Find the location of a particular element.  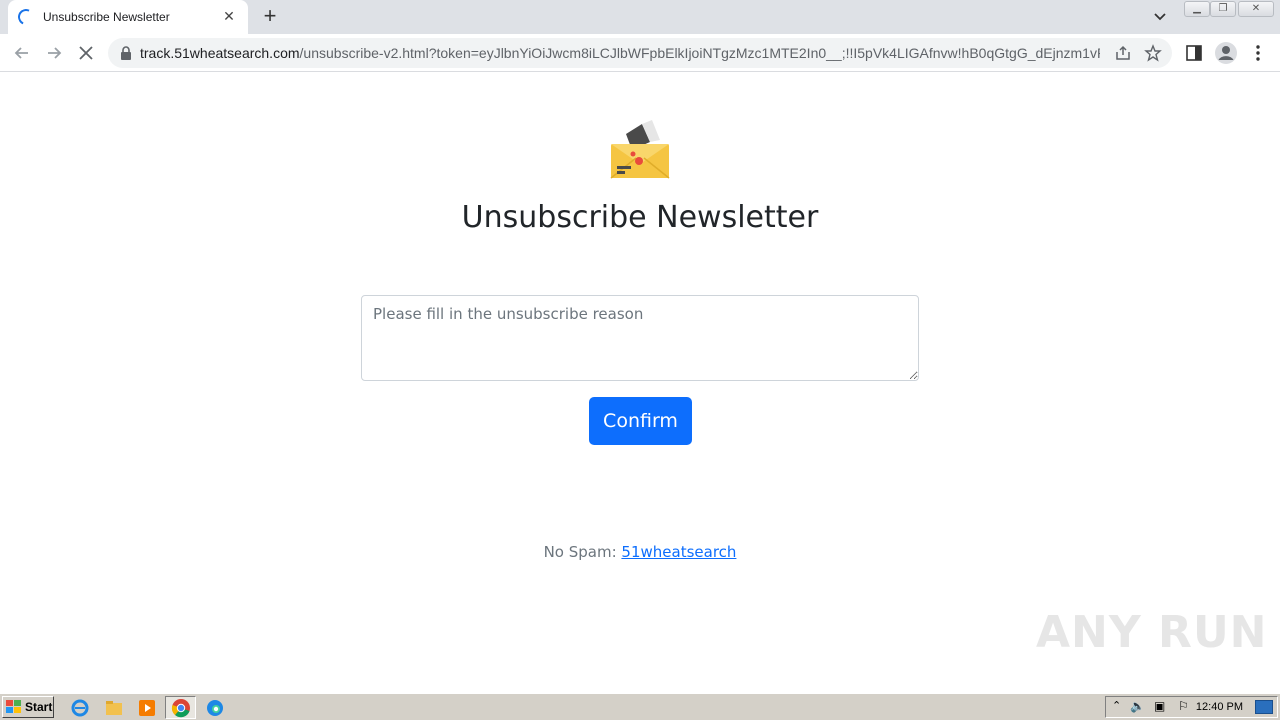

tray-expand-icon: ⌃ is located at coordinates (1116, 705).